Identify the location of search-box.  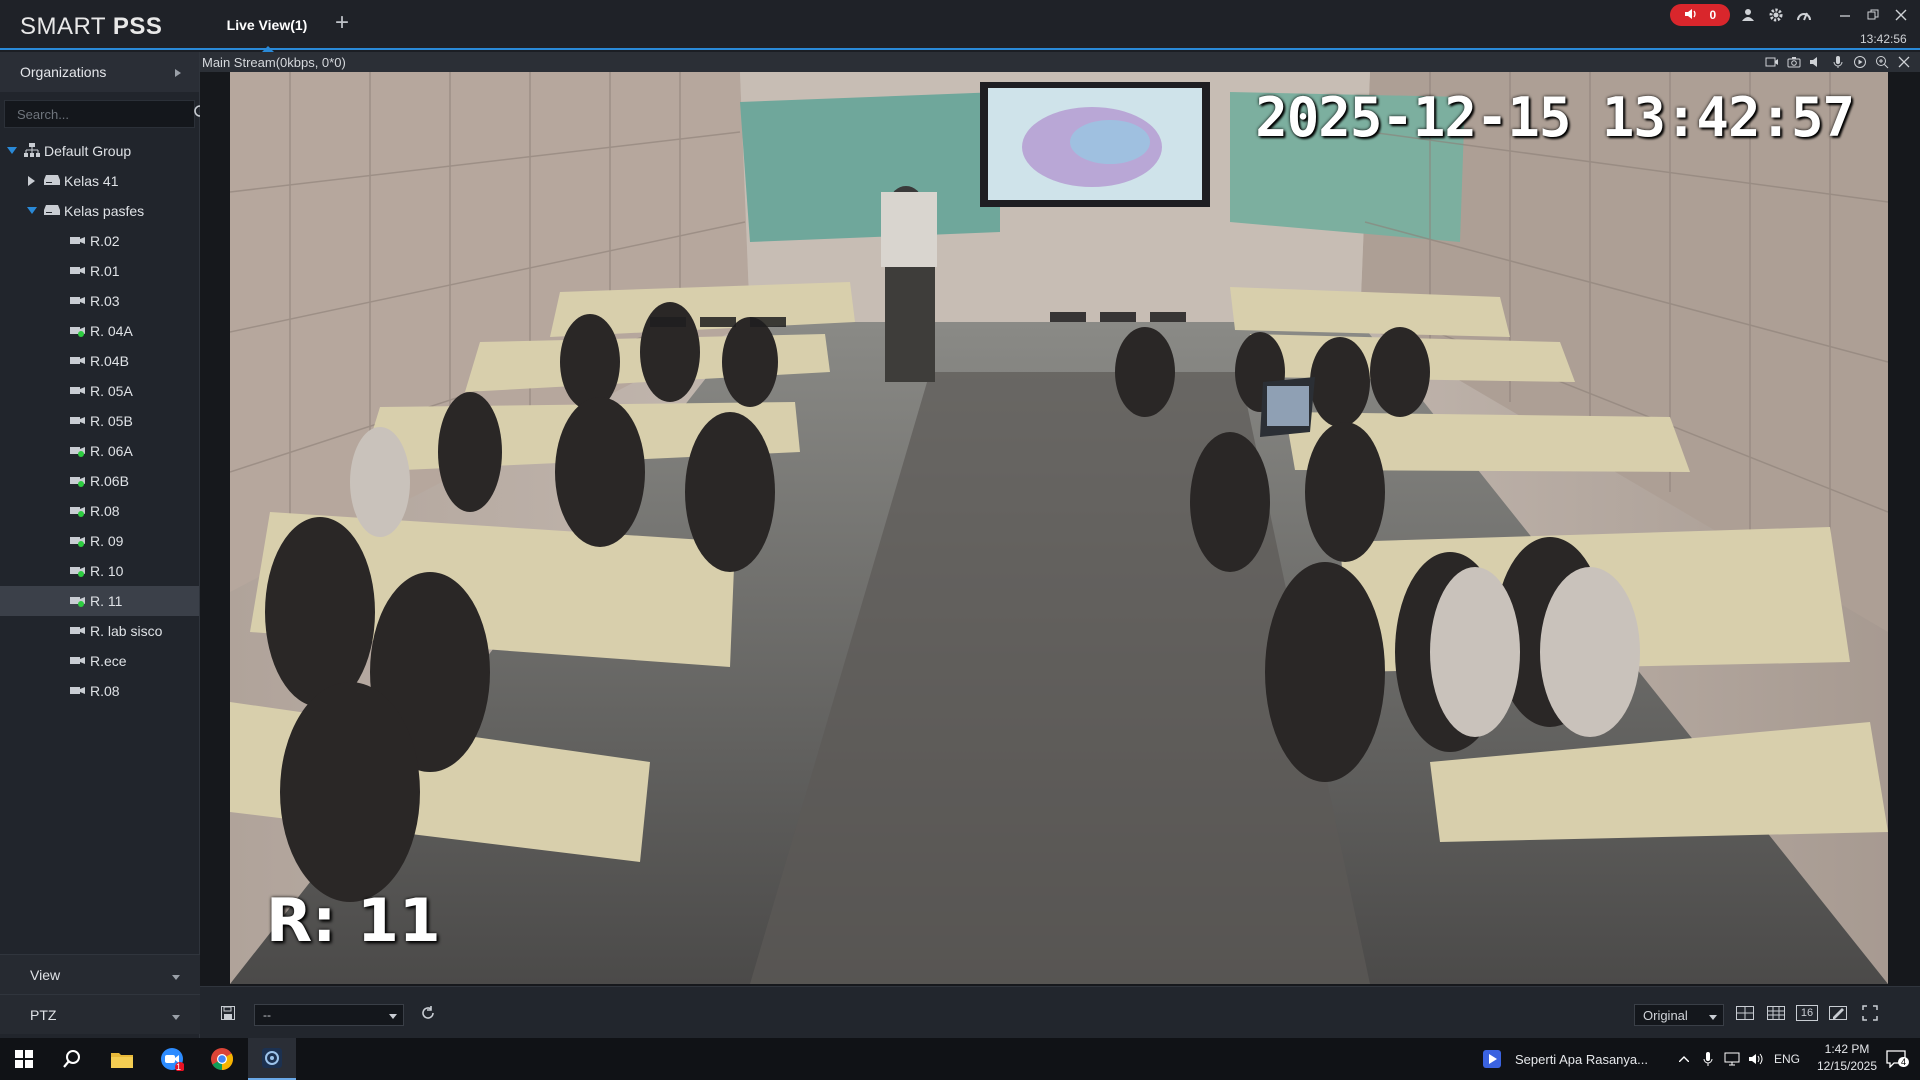
(106, 114).